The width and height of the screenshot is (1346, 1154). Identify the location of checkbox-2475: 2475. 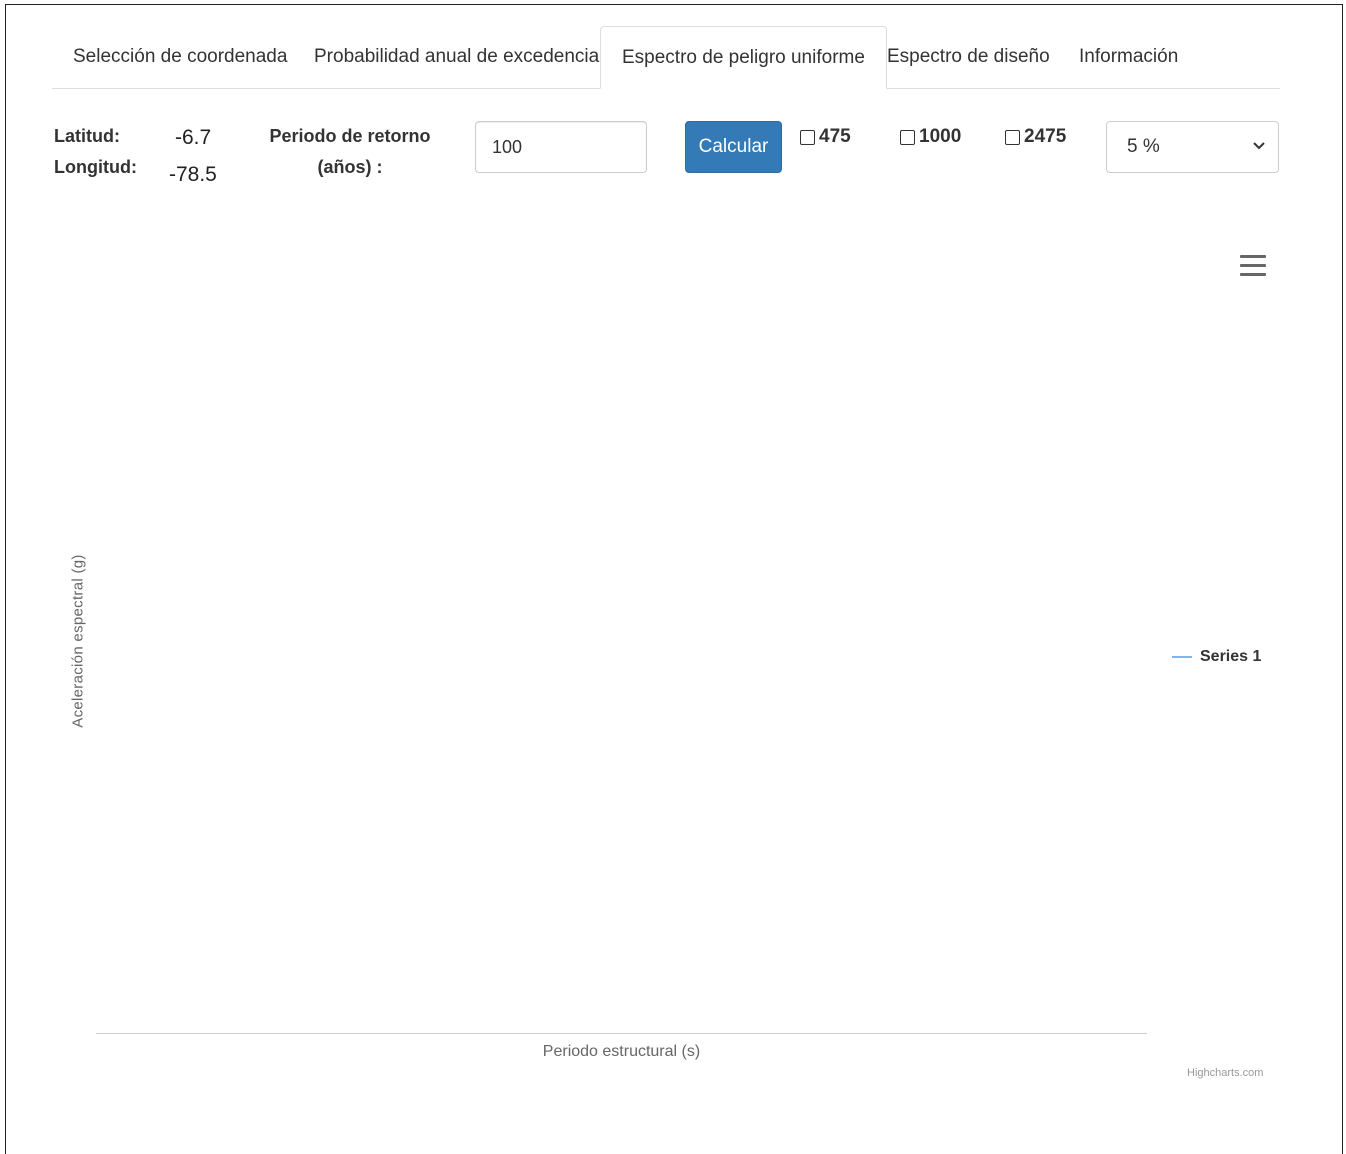
(1035, 137).